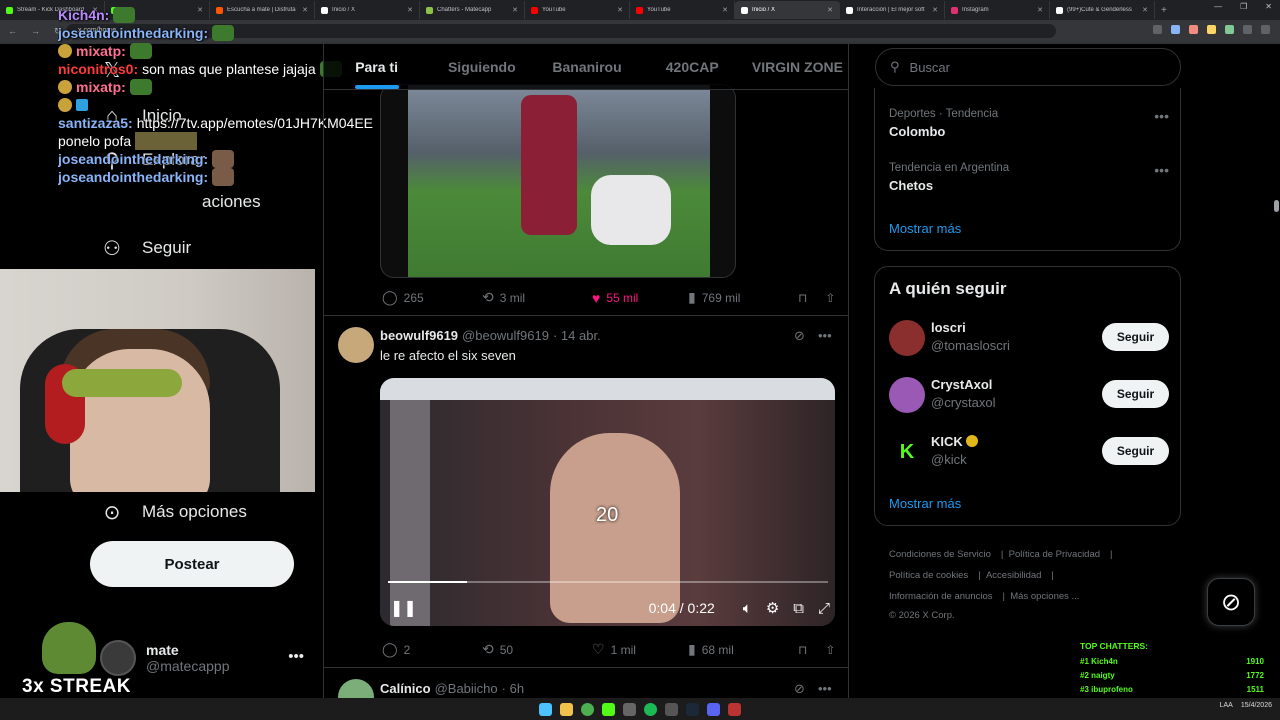 The width and height of the screenshot is (1280, 720). I want to click on browser-tab: Chatters - Matecapp ✕, so click(472, 10).